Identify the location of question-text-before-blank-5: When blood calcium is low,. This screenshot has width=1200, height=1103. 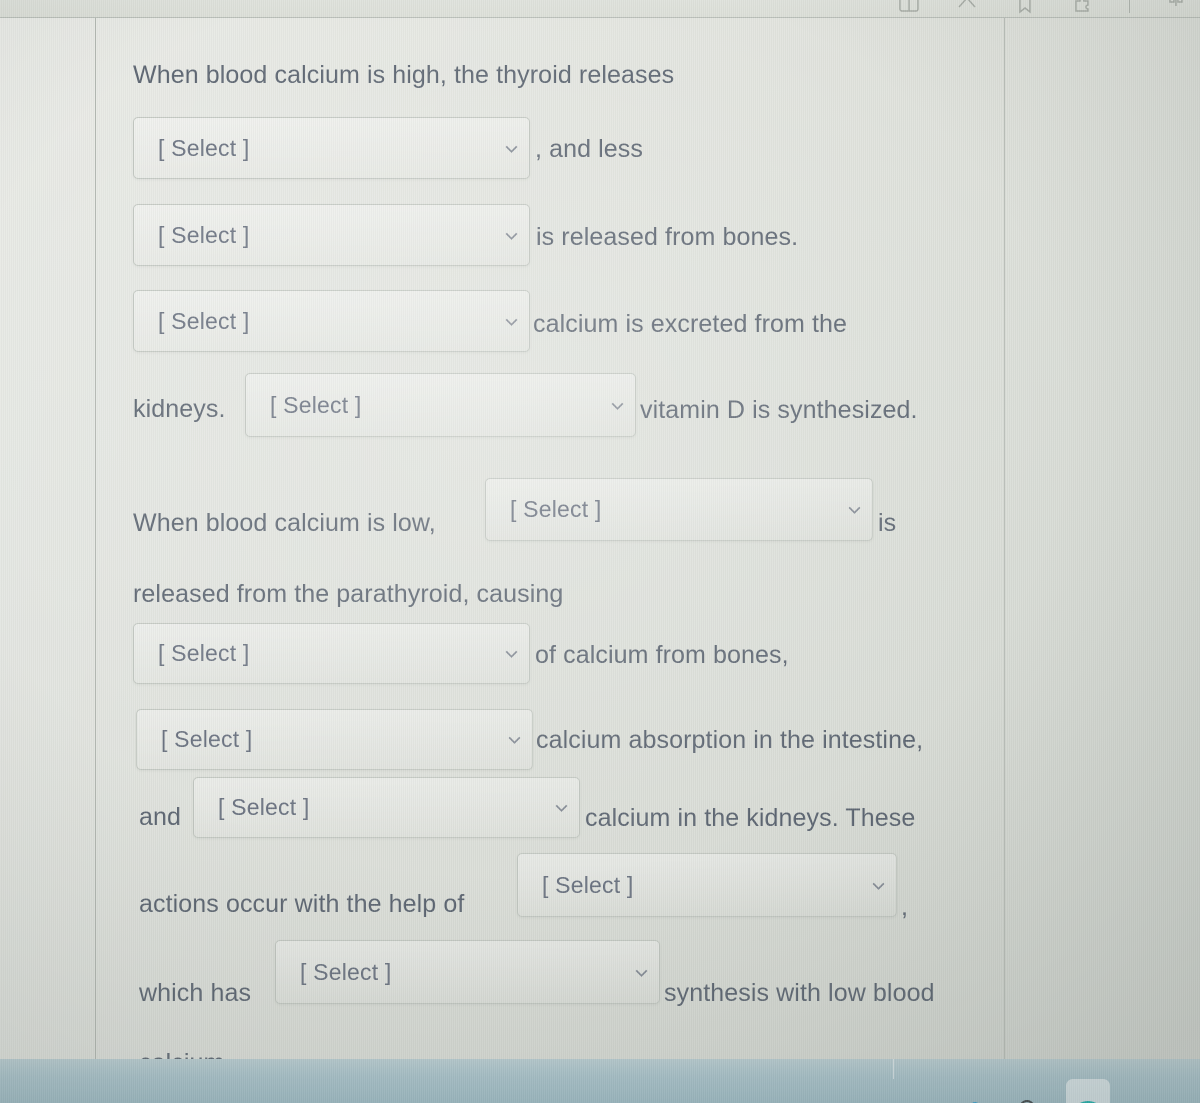
(284, 523).